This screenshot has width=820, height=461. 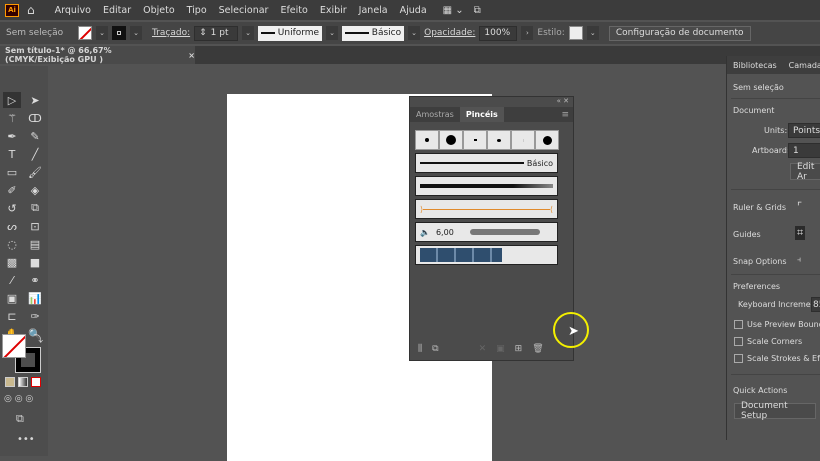 What do you see at coordinates (197, 10) in the screenshot?
I see `menu-tipo: Tipo` at bounding box center [197, 10].